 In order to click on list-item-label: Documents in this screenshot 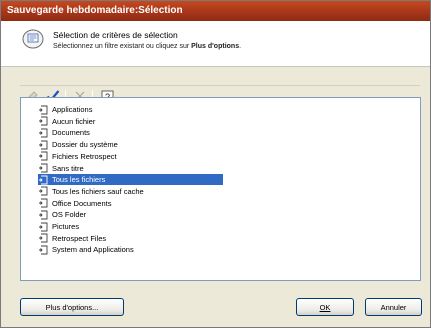, I will do `click(71, 133)`.